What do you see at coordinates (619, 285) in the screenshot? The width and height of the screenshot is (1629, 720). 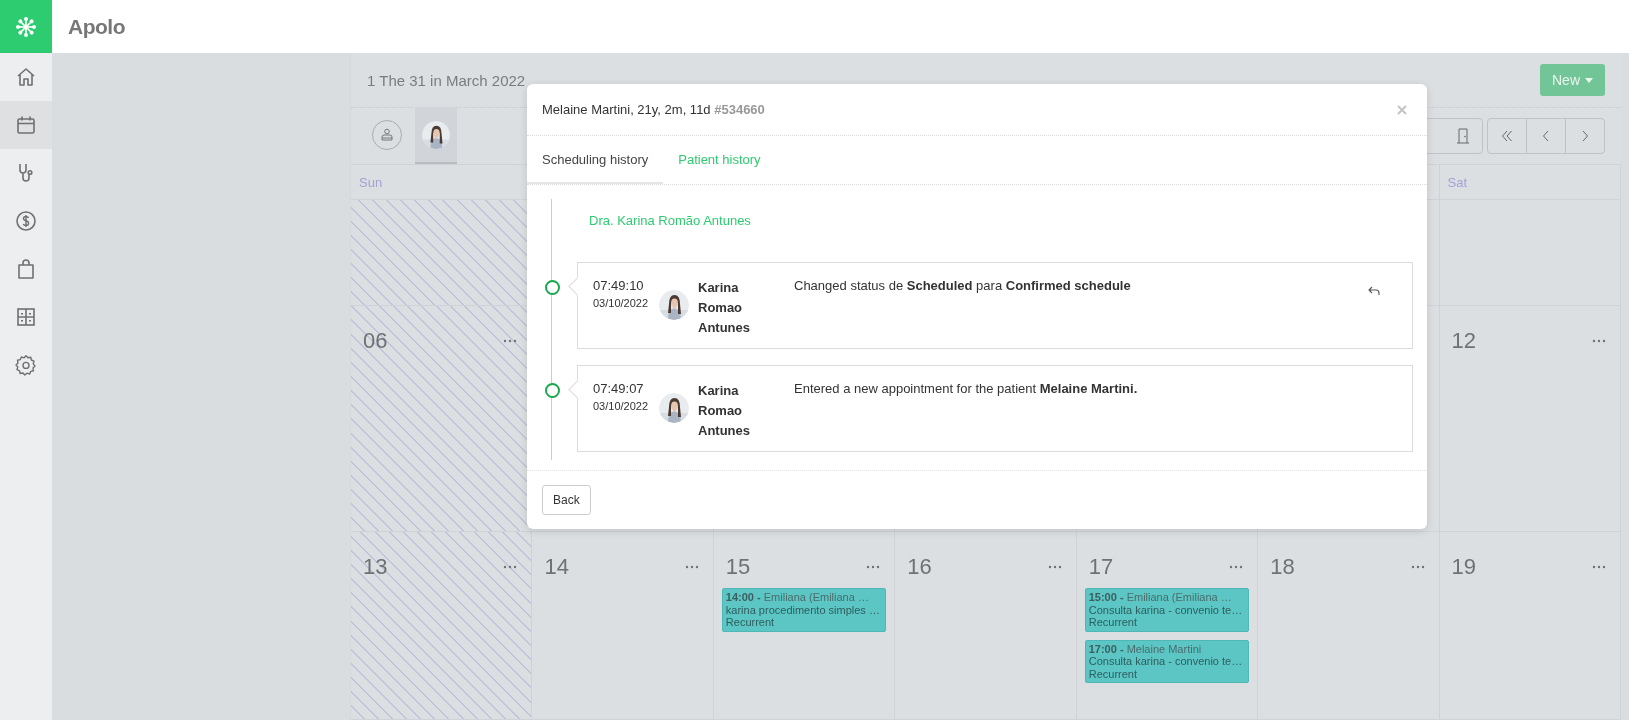 I see `entry-time: 07:49:10` at bounding box center [619, 285].